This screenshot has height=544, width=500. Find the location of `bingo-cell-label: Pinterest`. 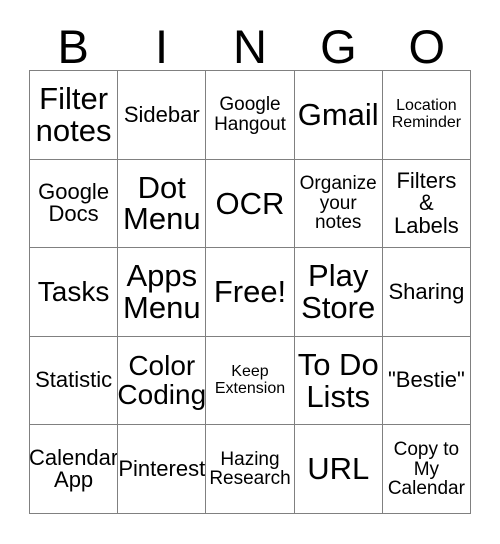

bingo-cell-label: Pinterest is located at coordinates (162, 468).